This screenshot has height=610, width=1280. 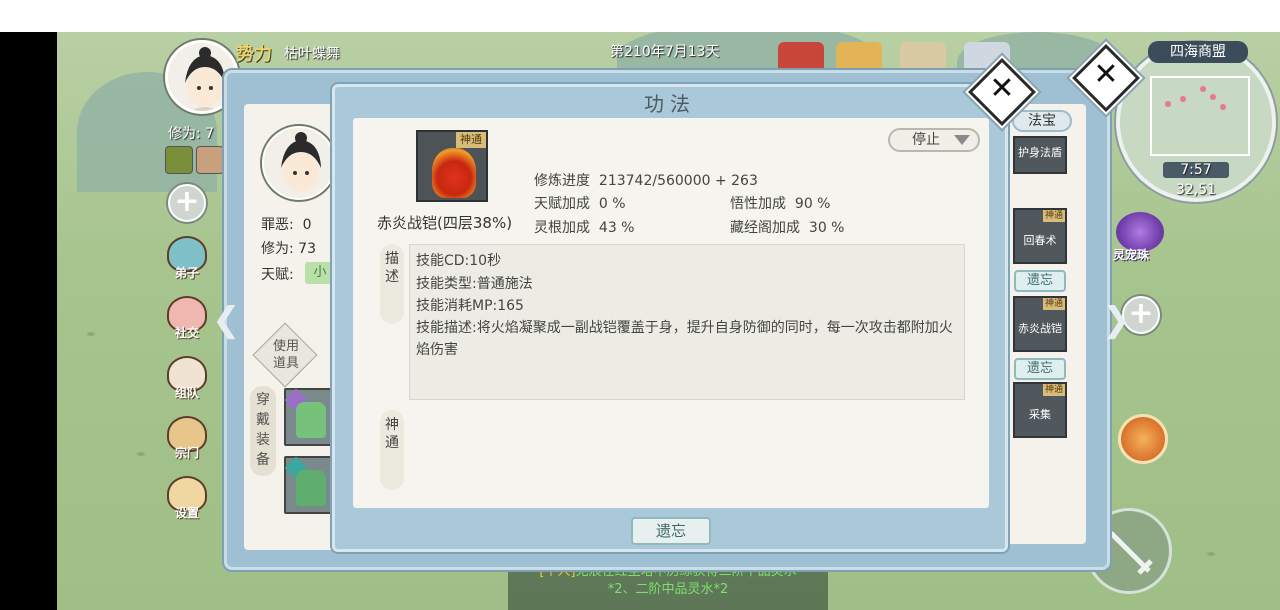 What do you see at coordinates (1198, 52) in the screenshot?
I see `minimap-title: 四海商盟` at bounding box center [1198, 52].